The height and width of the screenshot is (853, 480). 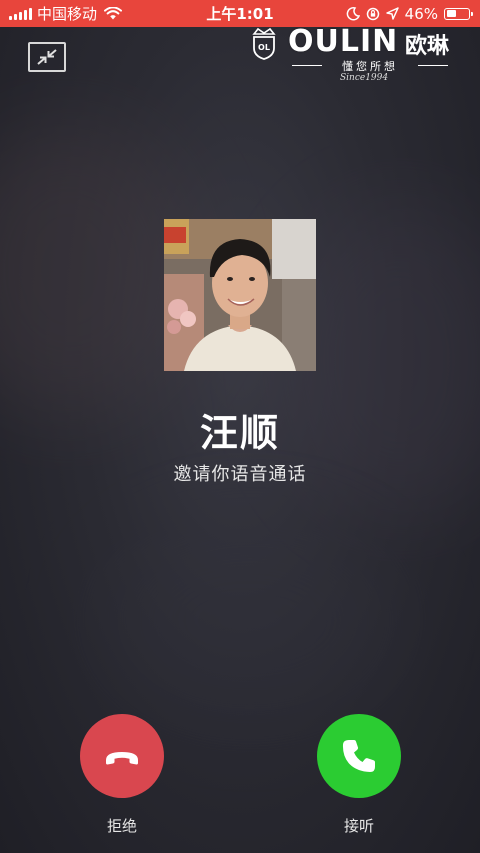 I want to click on decline-label: 拒绝, so click(x=121, y=826).